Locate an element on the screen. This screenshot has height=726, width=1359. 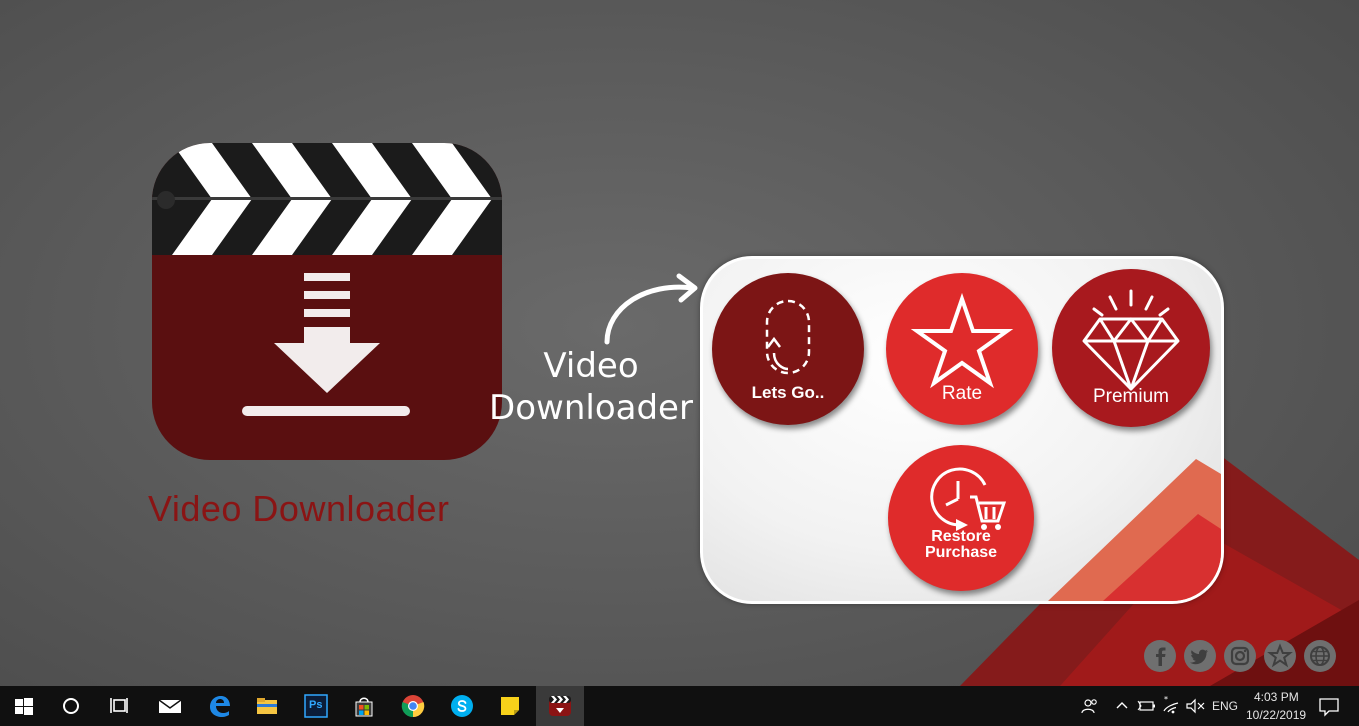
twitter-icon is located at coordinates (1200, 656).